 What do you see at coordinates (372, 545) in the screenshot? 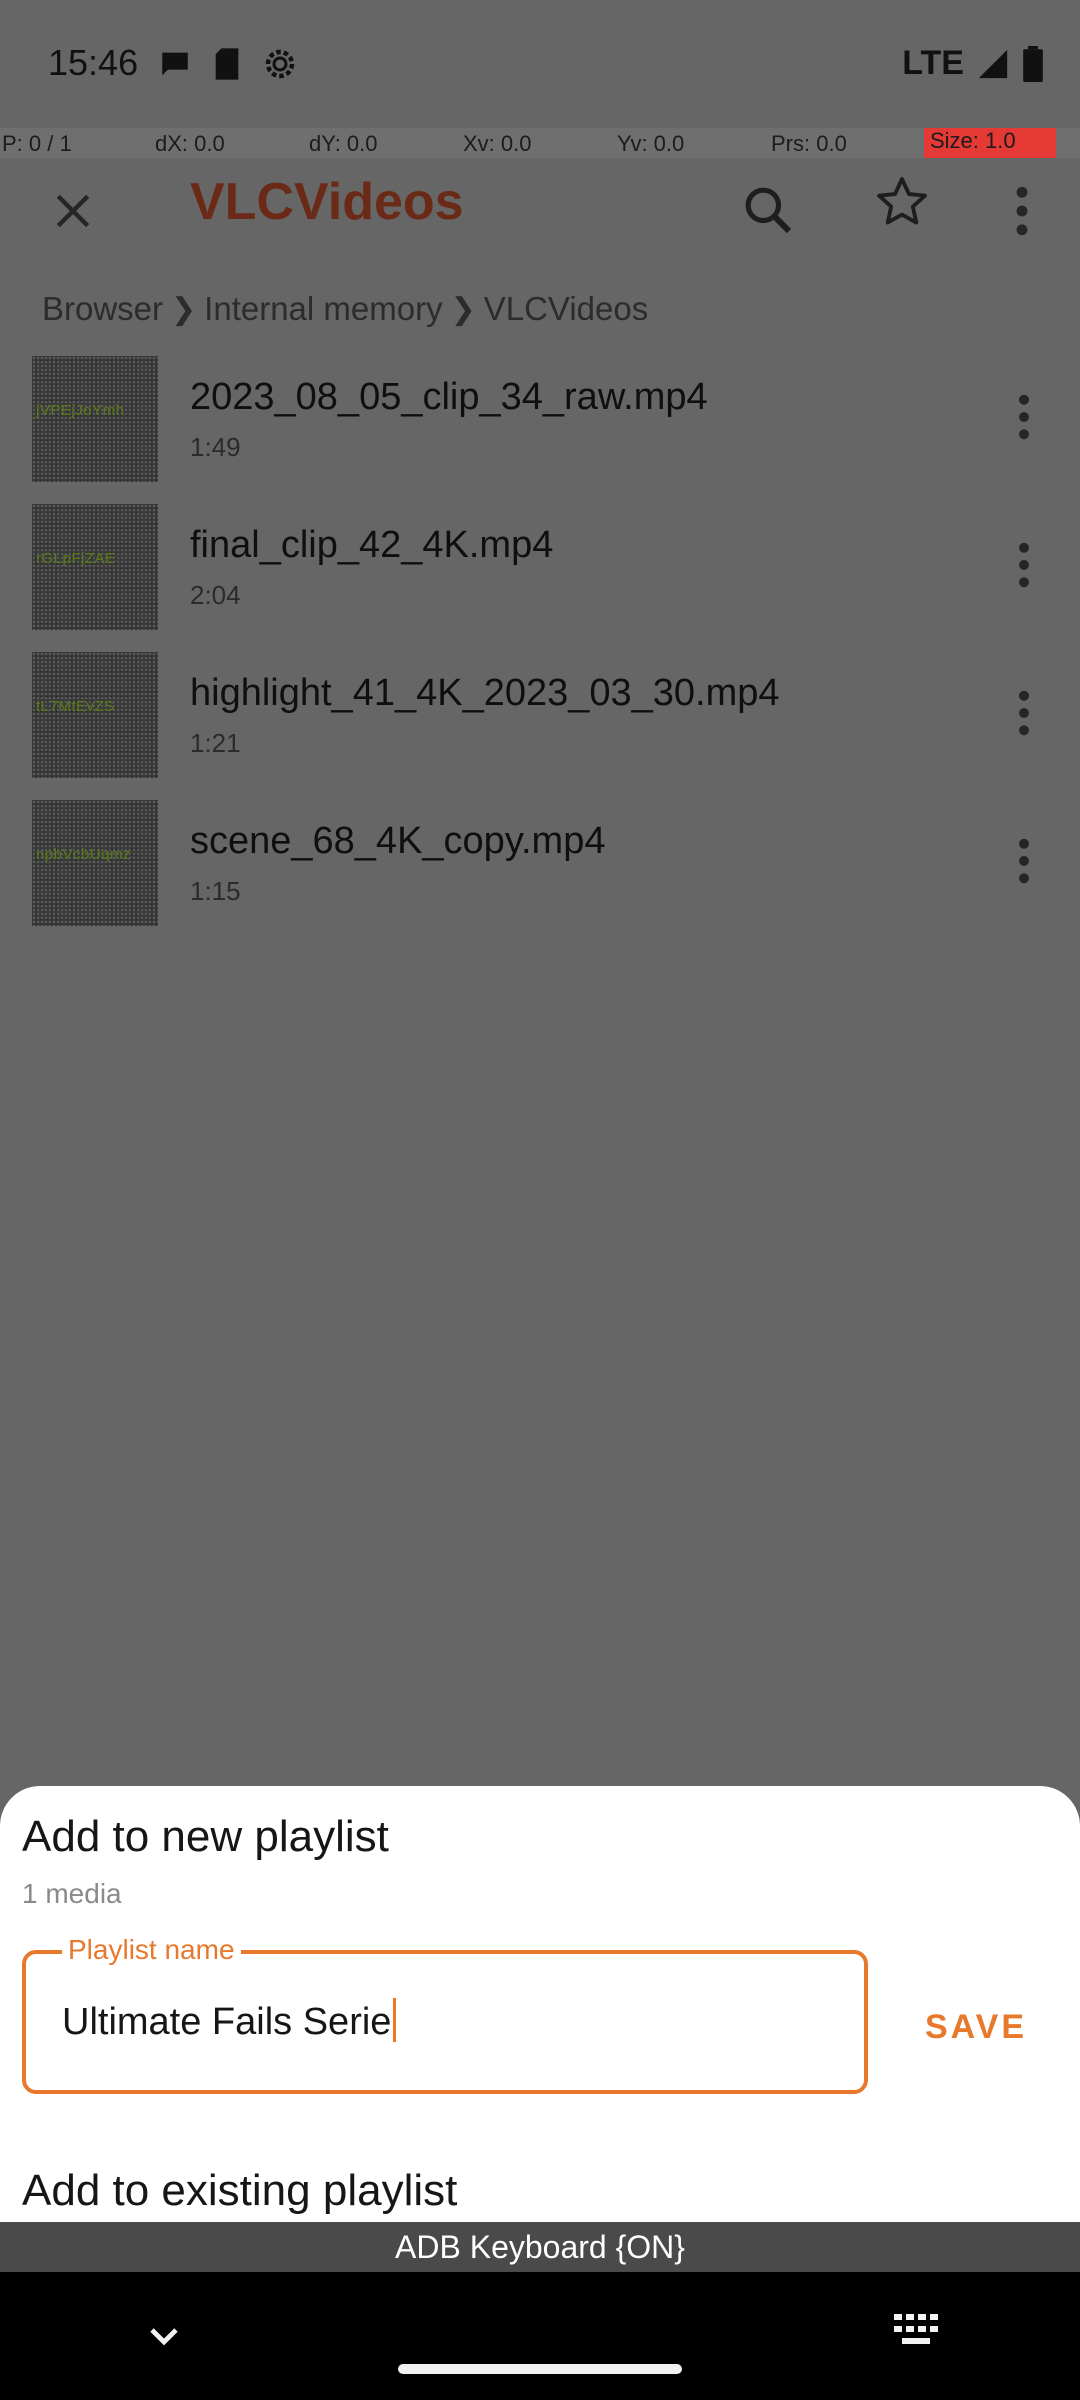
I see `file-name: final_clip_42_4K.mp4` at bounding box center [372, 545].